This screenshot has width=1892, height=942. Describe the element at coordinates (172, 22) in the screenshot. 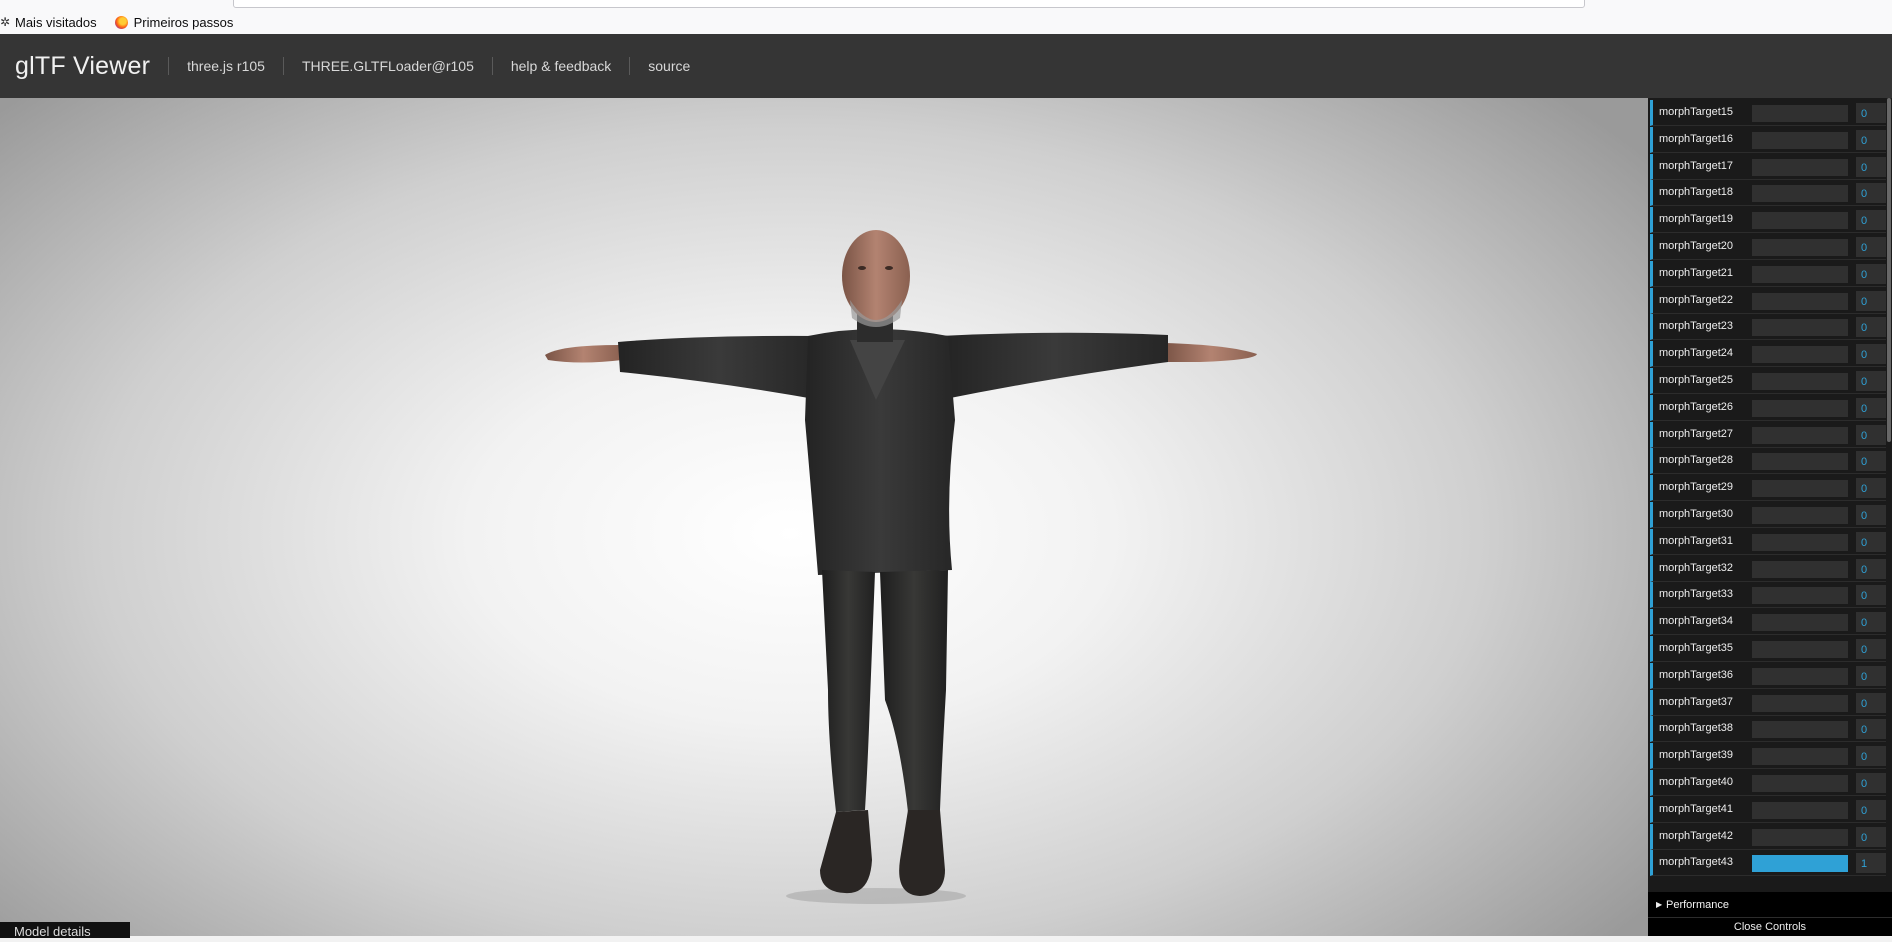

I see `bookmark-primeiros-passos: Primeiros passos` at that location.